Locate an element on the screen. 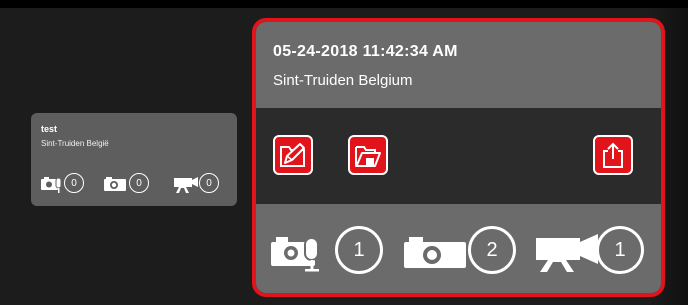 The height and width of the screenshot is (305, 688). open-folder-icon is located at coordinates (368, 156).